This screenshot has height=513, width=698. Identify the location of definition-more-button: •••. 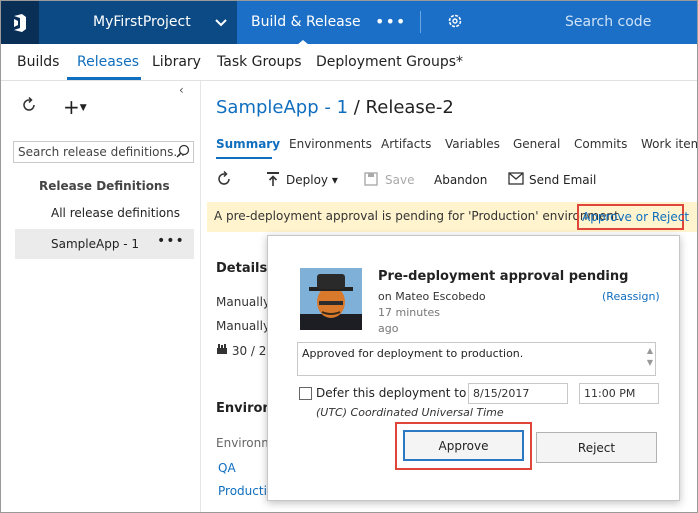
(171, 241).